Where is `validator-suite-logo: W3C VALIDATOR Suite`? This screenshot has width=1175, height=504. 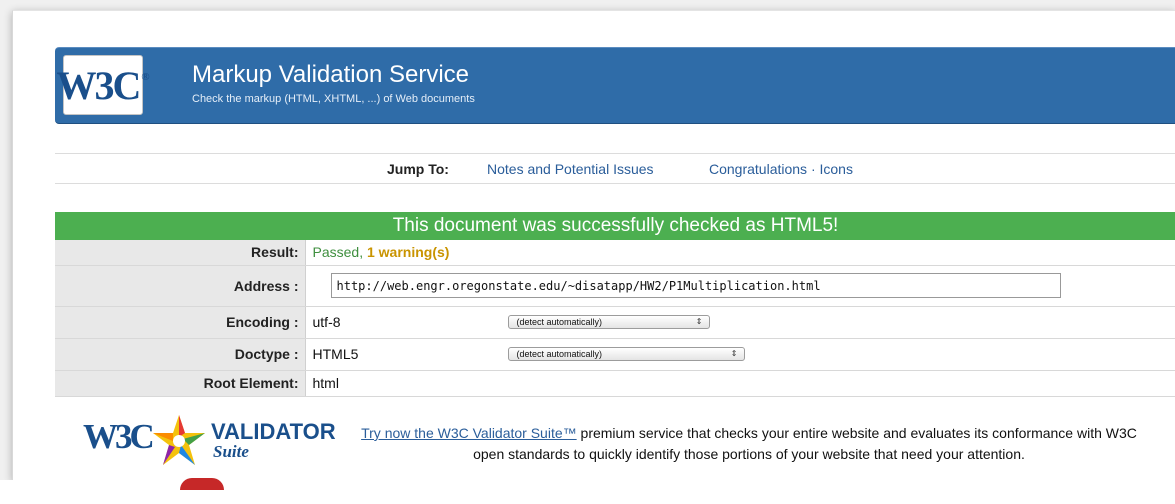 validator-suite-logo: W3C VALIDATOR Suite is located at coordinates (213, 441).